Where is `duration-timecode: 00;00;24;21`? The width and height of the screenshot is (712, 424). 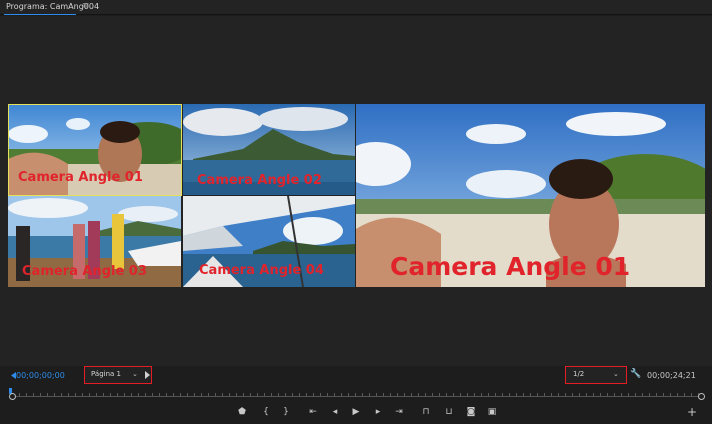 duration-timecode: 00;00;24;21 is located at coordinates (671, 375).